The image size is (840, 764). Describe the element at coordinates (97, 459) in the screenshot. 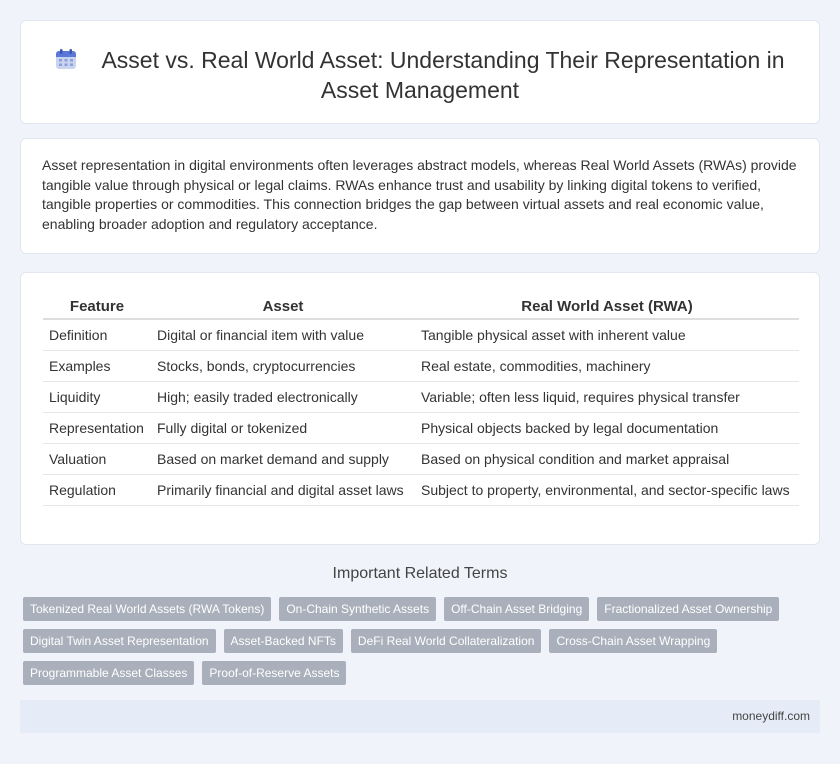

I see `cell-feature: Valuation` at that location.